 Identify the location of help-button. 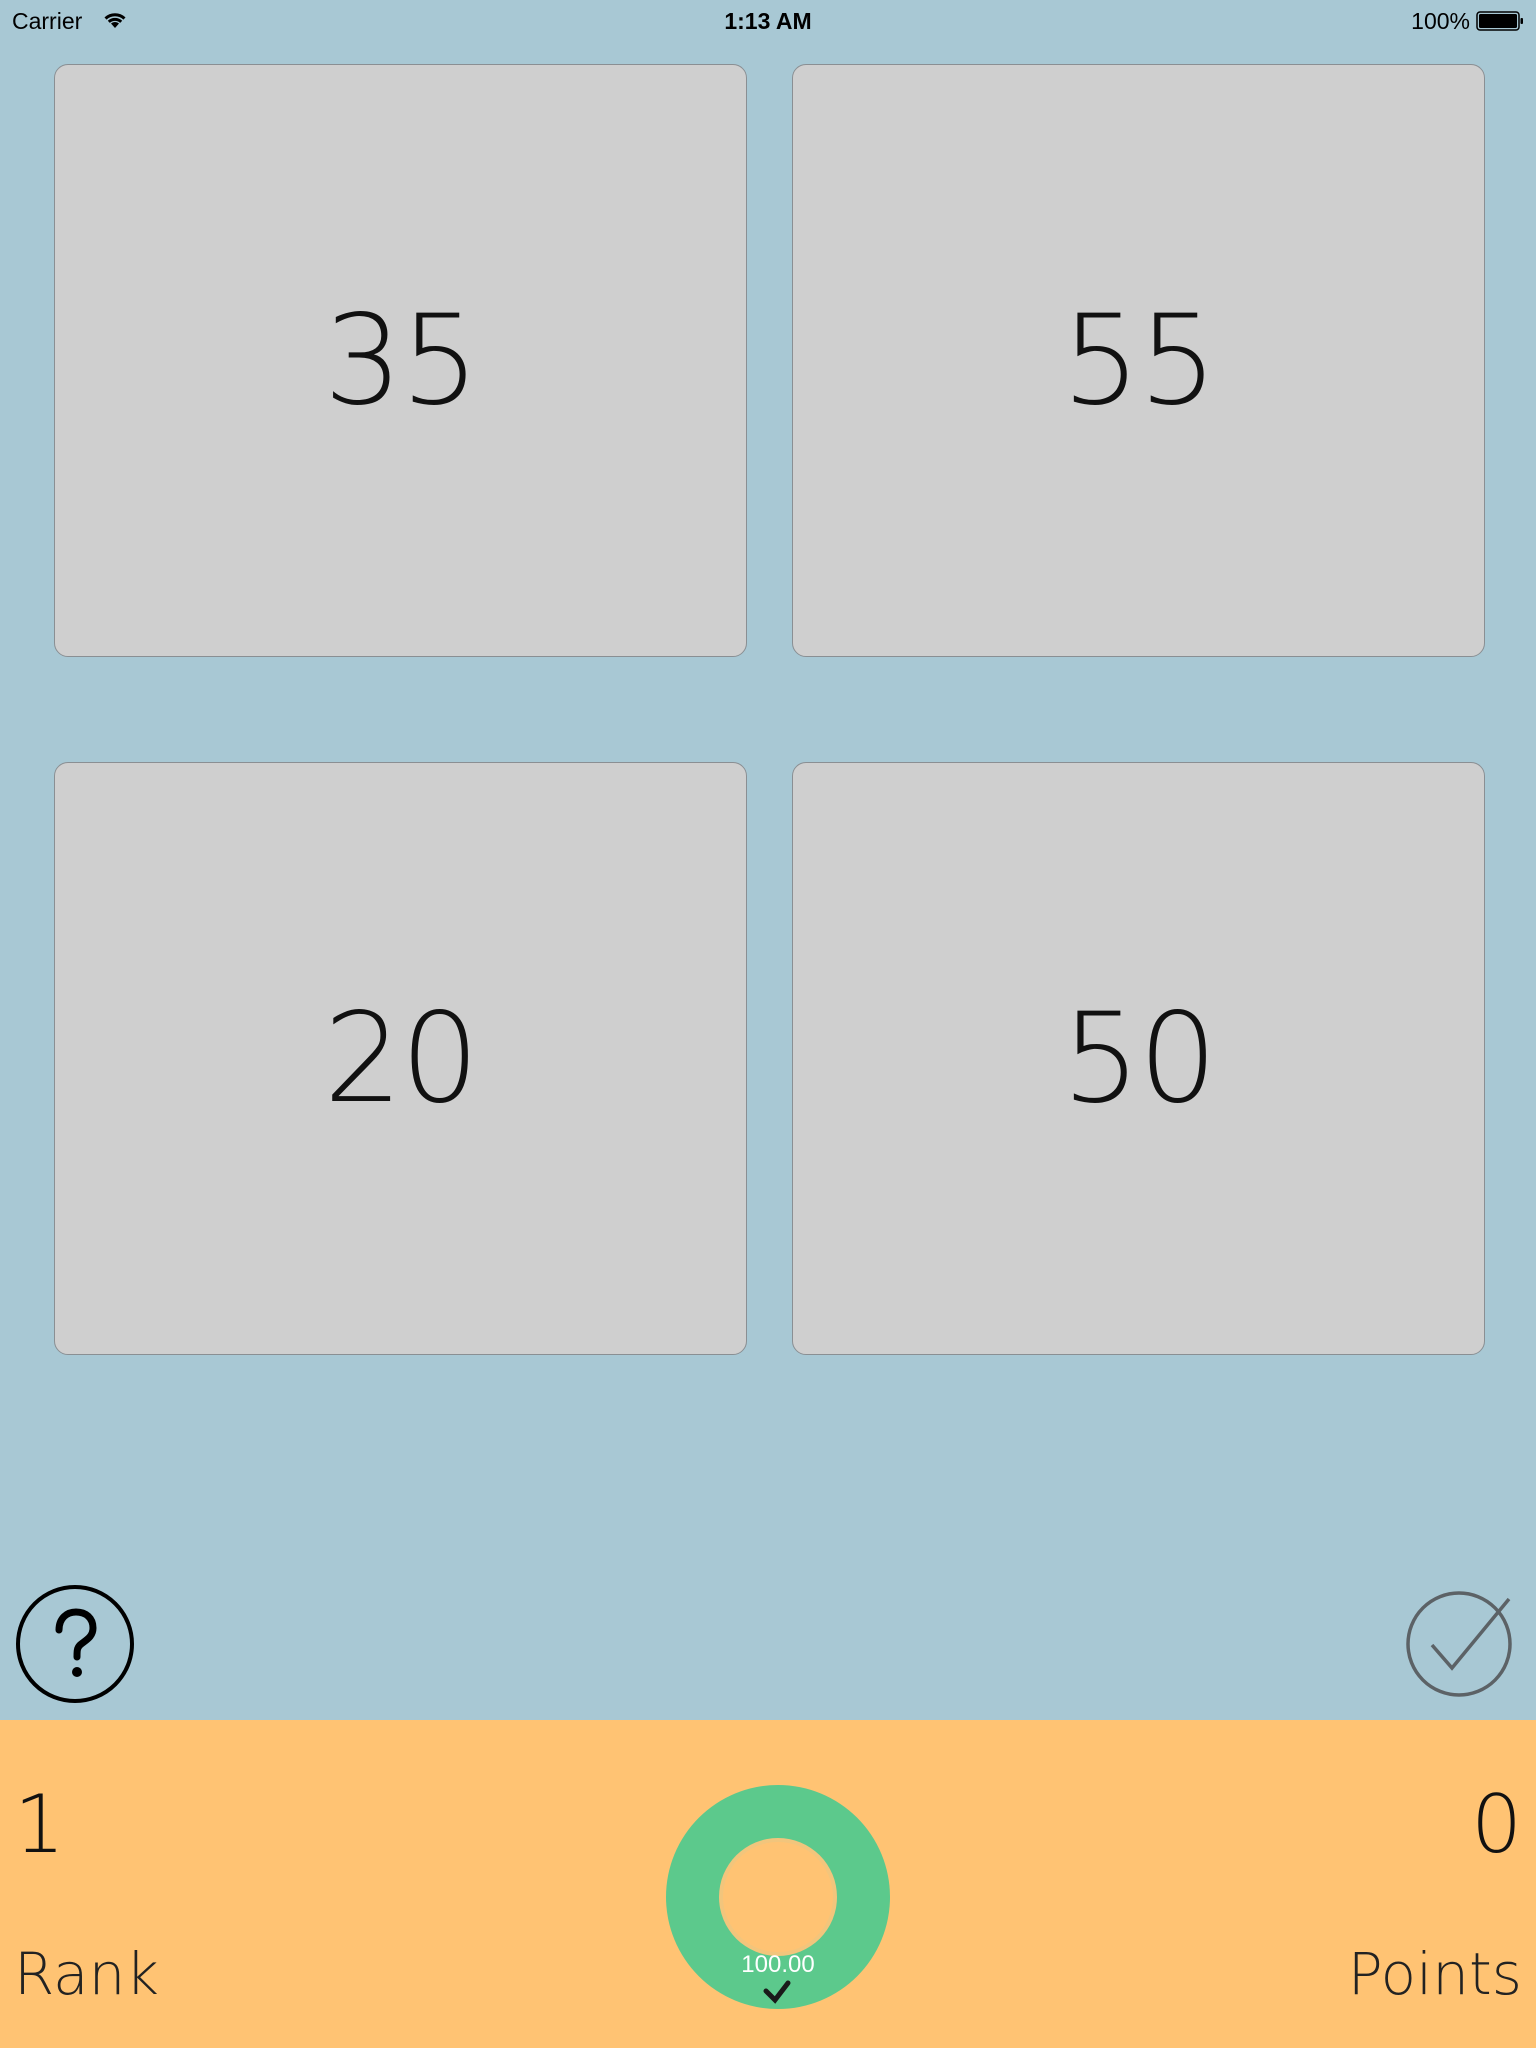
(75, 1644).